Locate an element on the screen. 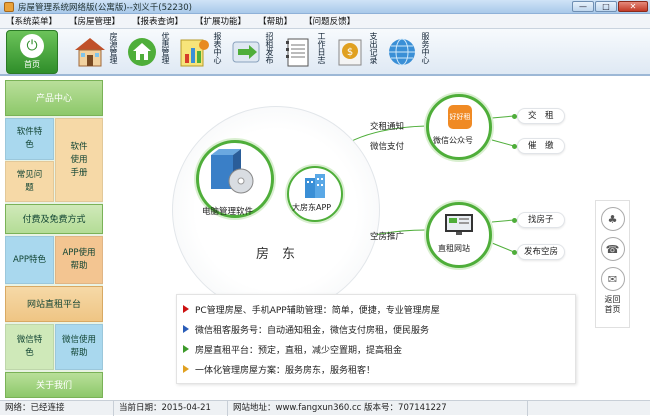 The image size is (650, 416). sidebar-about-us: 关于我们 is located at coordinates (54, 385).